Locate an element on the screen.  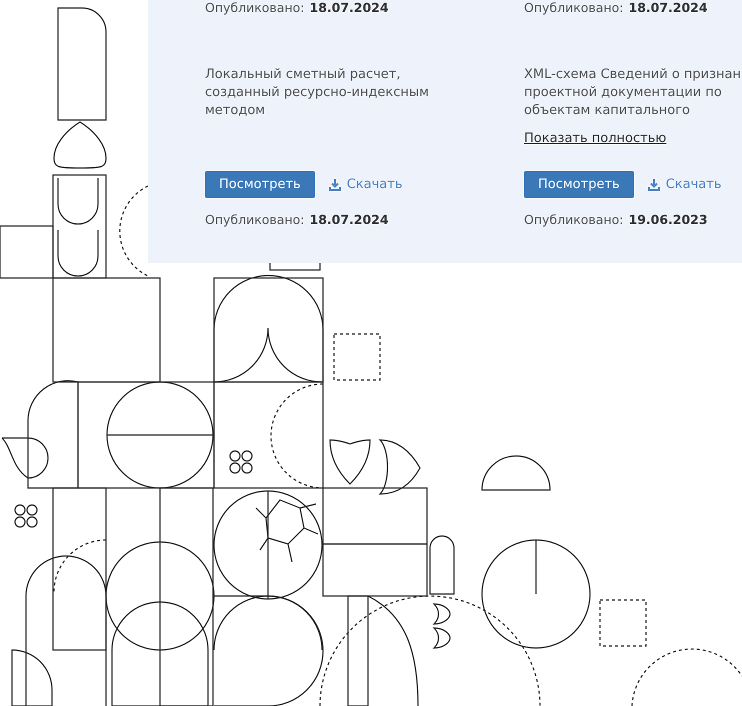
document-title: Локальный сметный расчет, созданный ресурсно-индексным методом is located at coordinates (317, 93).